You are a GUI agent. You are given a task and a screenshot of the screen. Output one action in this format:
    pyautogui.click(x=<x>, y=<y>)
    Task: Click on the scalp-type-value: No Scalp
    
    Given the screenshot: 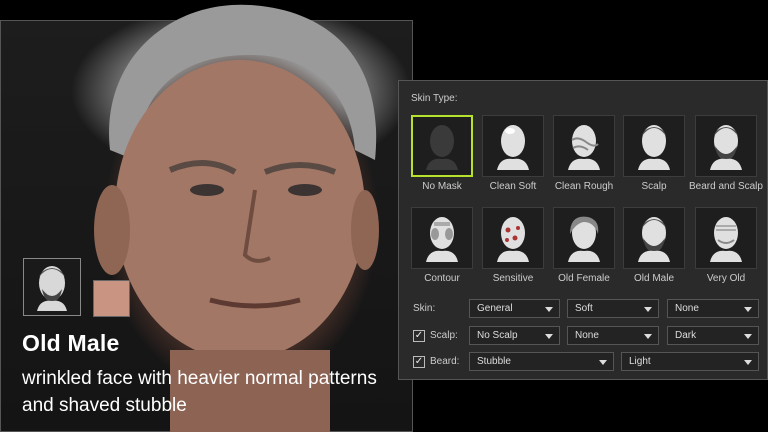 What is the action you would take?
    pyautogui.click(x=497, y=335)
    